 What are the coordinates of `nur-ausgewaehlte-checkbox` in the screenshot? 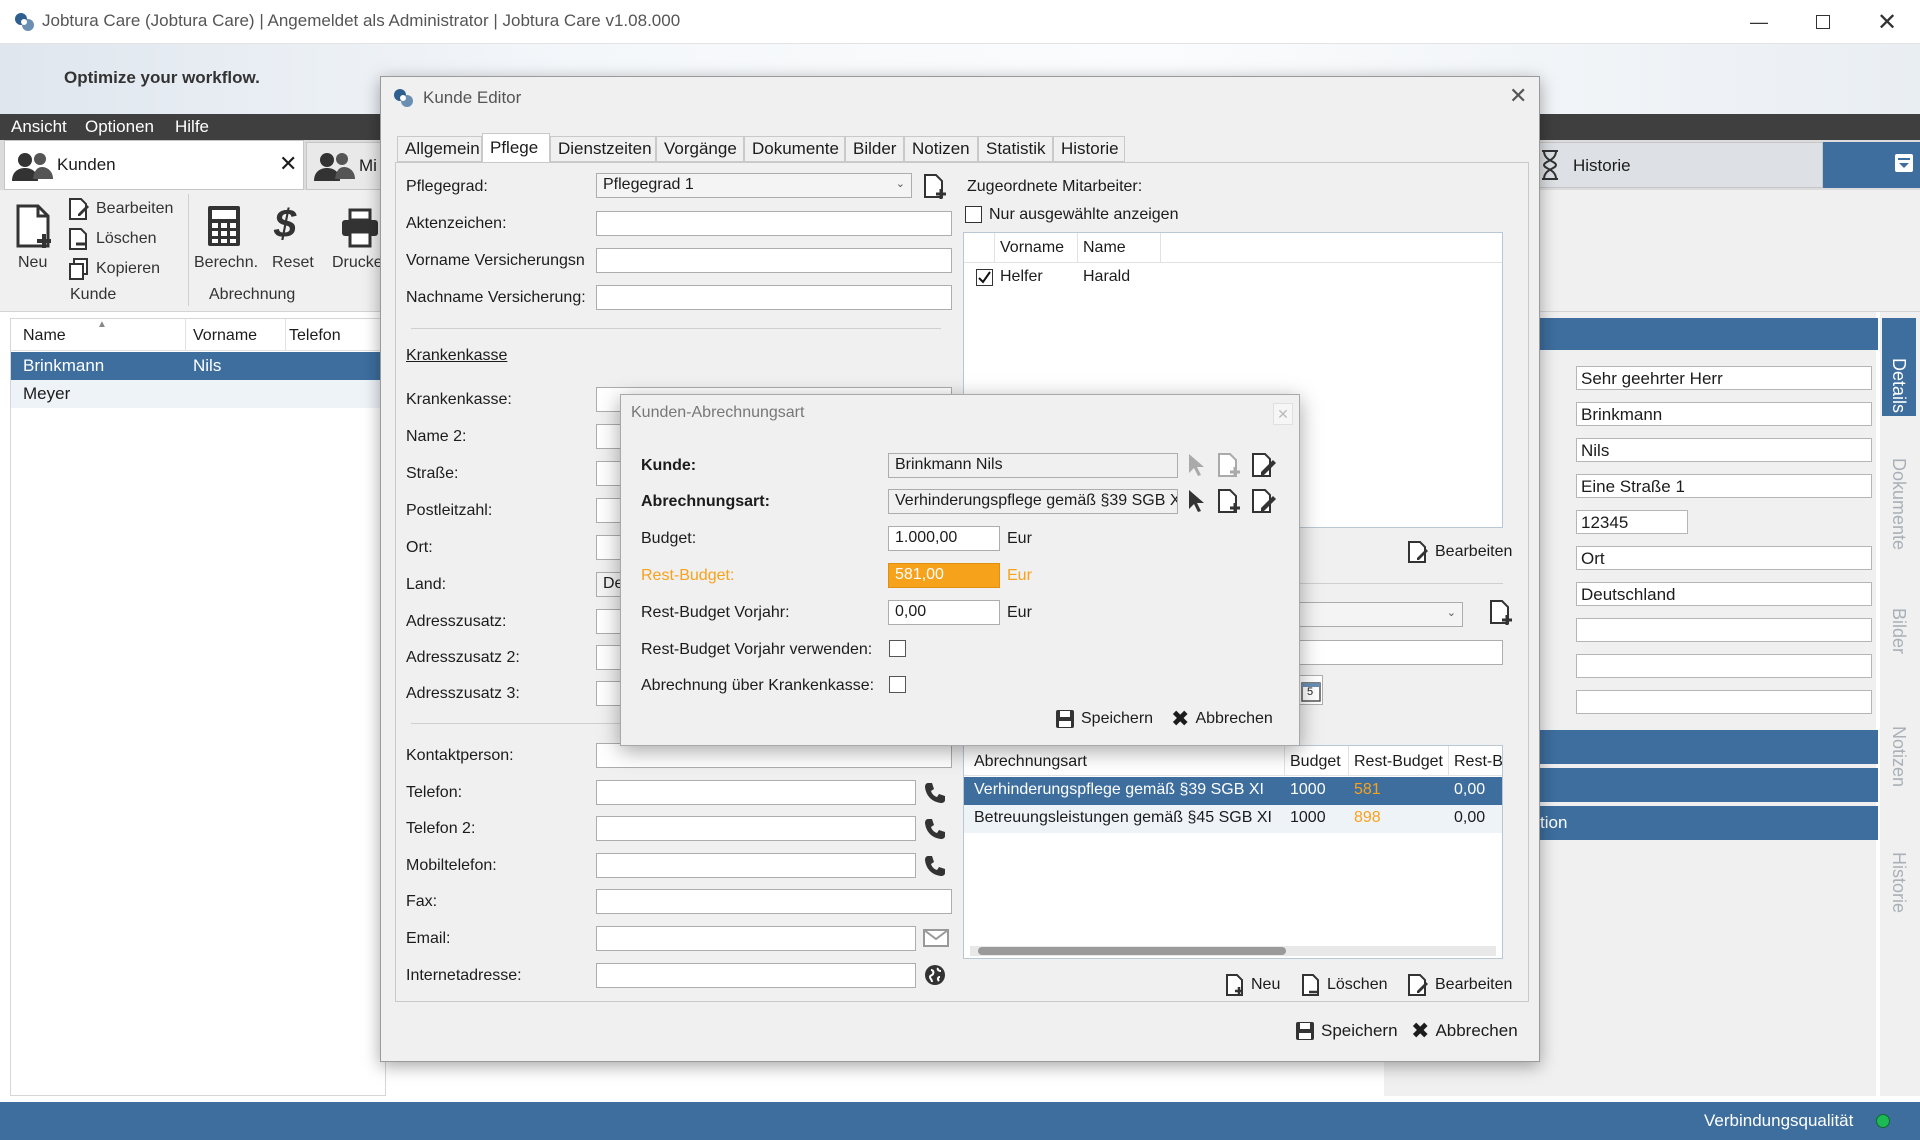 It's located at (973, 214).